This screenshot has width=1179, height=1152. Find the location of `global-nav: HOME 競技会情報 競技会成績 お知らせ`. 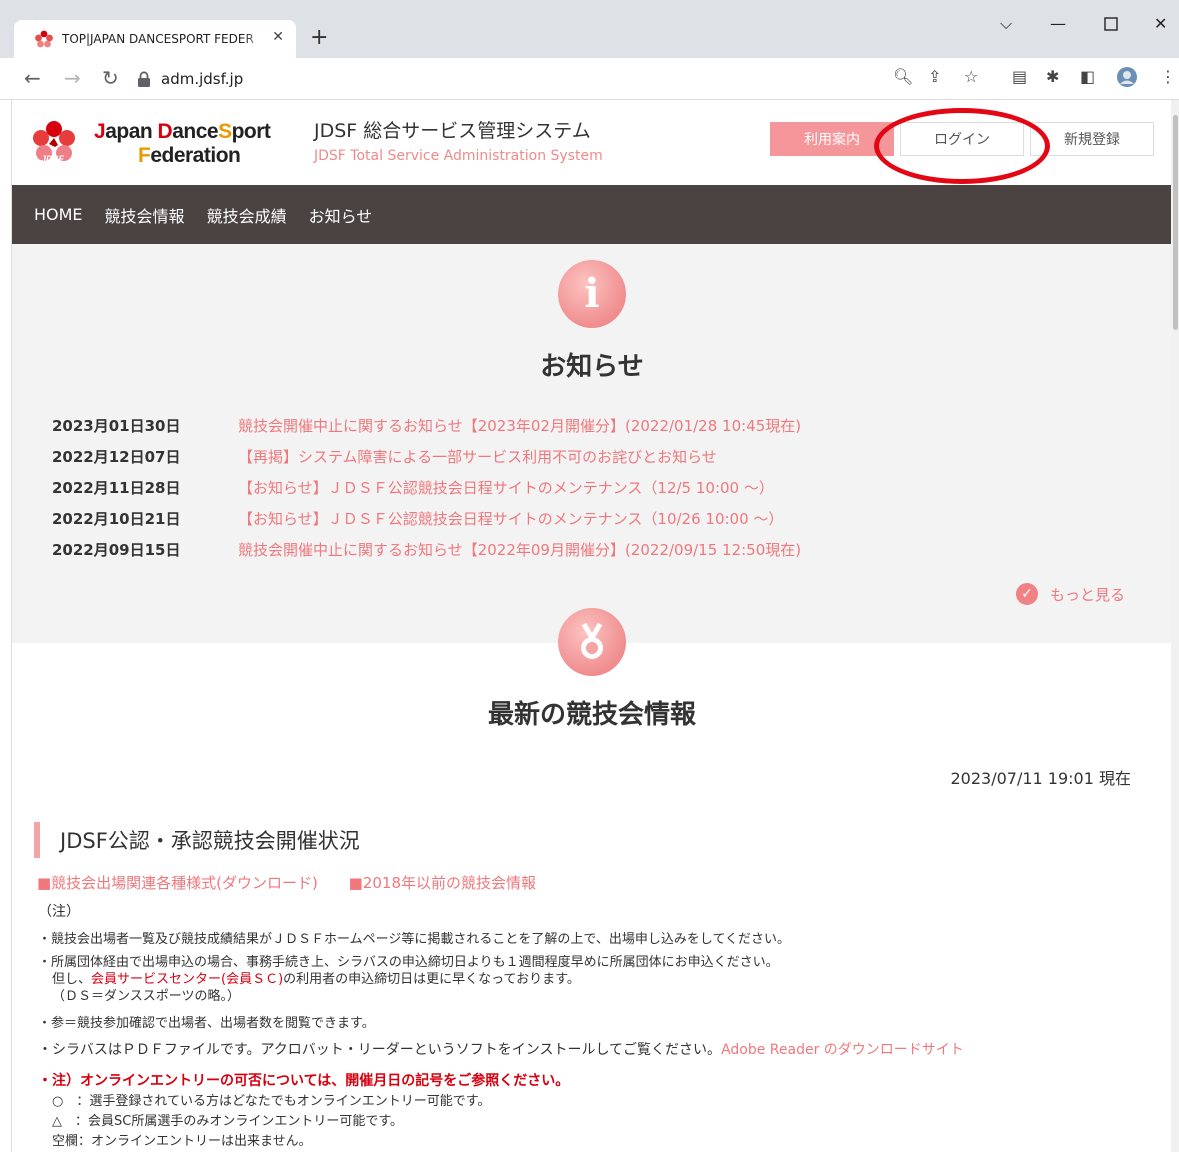

global-nav: HOME 競技会情報 競技会成績 お知らせ is located at coordinates (591, 214).